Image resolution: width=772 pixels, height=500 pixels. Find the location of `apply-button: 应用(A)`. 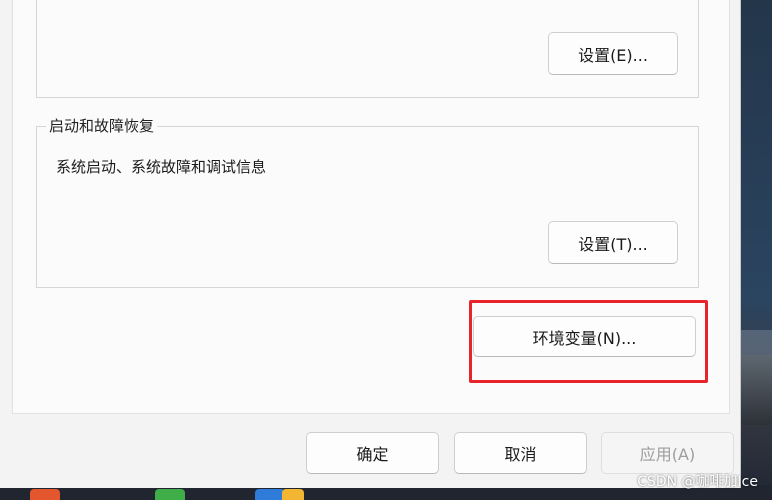

apply-button: 应用(A) is located at coordinates (667, 453).